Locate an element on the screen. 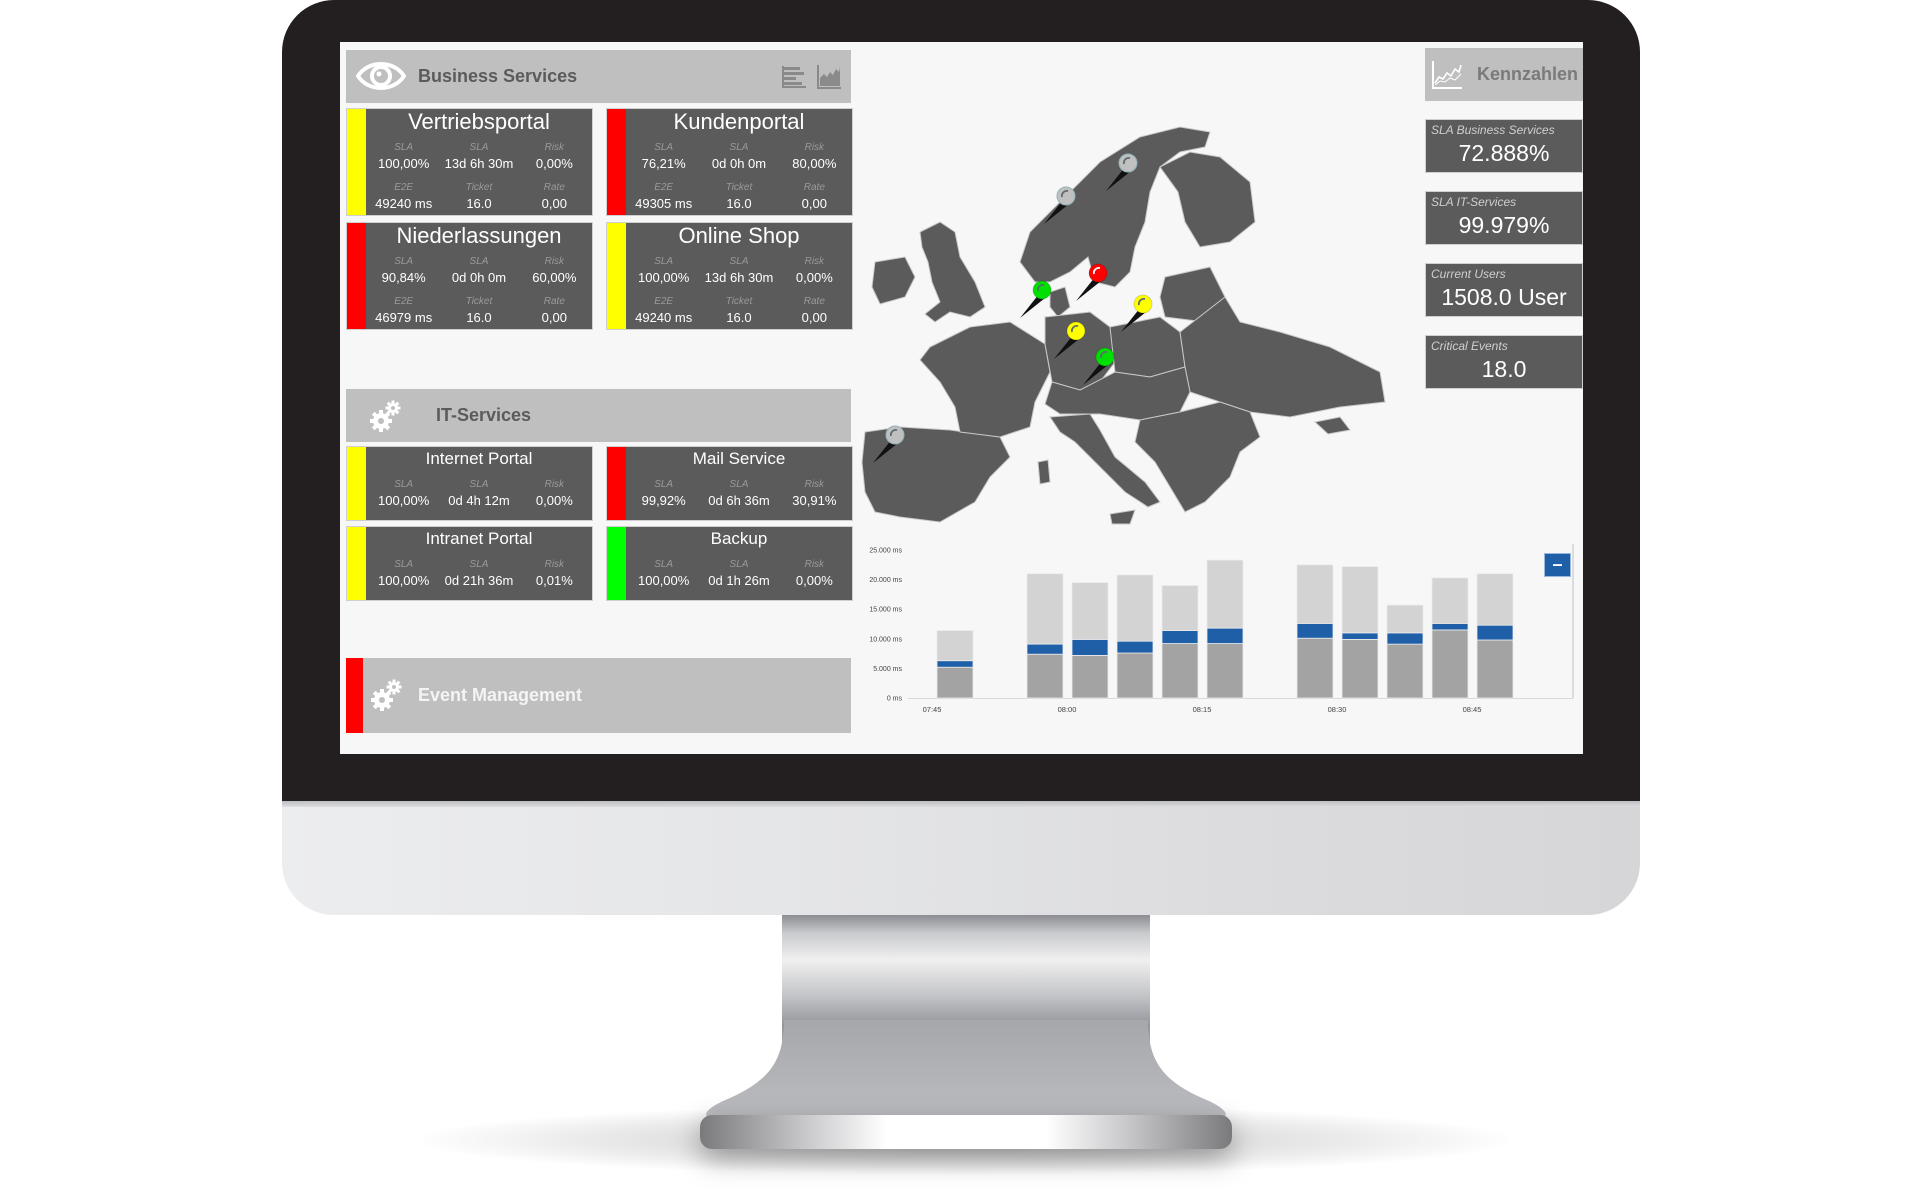 The height and width of the screenshot is (1200, 1920). metric-value: 0d 0h 0m is located at coordinates (739, 163).